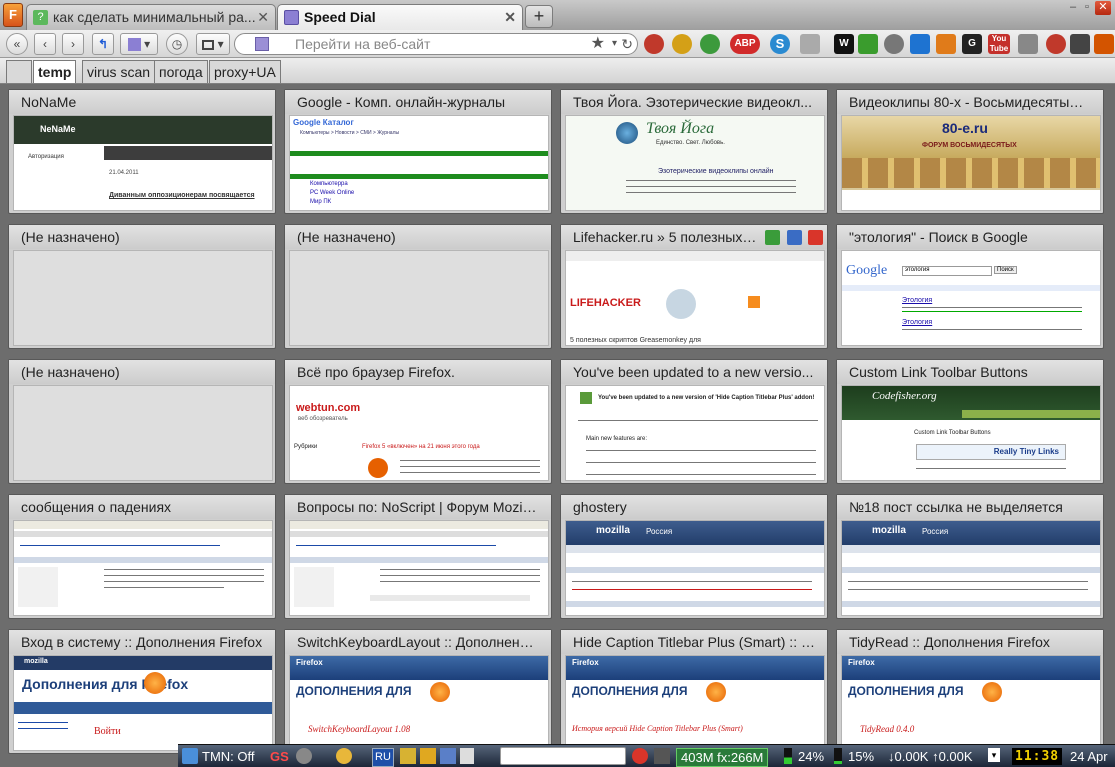 Image resolution: width=1115 pixels, height=767 pixels. What do you see at coordinates (177, 44) in the screenshot?
I see `history-button: ◷` at bounding box center [177, 44].